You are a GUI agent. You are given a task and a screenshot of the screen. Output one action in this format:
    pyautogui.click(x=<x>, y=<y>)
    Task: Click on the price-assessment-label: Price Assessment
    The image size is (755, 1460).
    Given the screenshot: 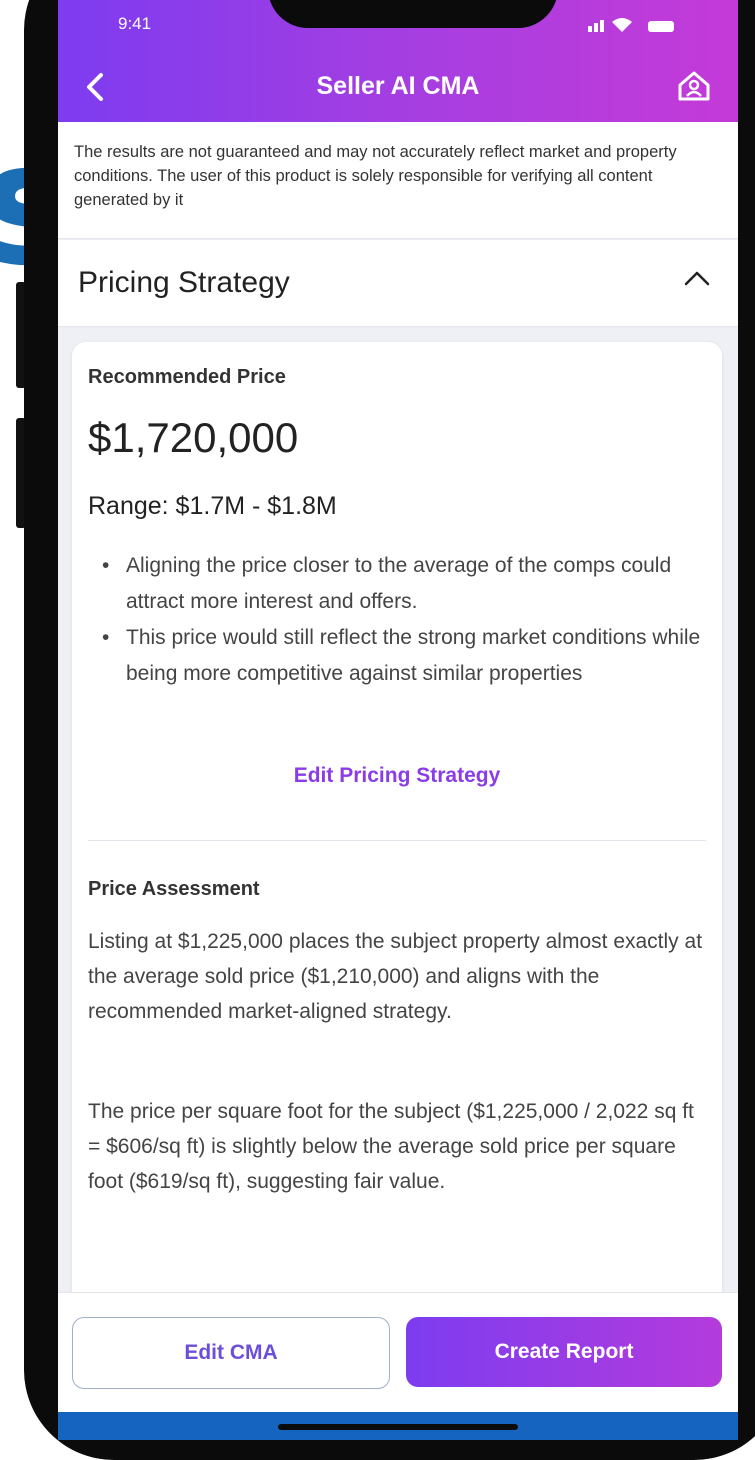 What is the action you would take?
    pyautogui.click(x=174, y=889)
    